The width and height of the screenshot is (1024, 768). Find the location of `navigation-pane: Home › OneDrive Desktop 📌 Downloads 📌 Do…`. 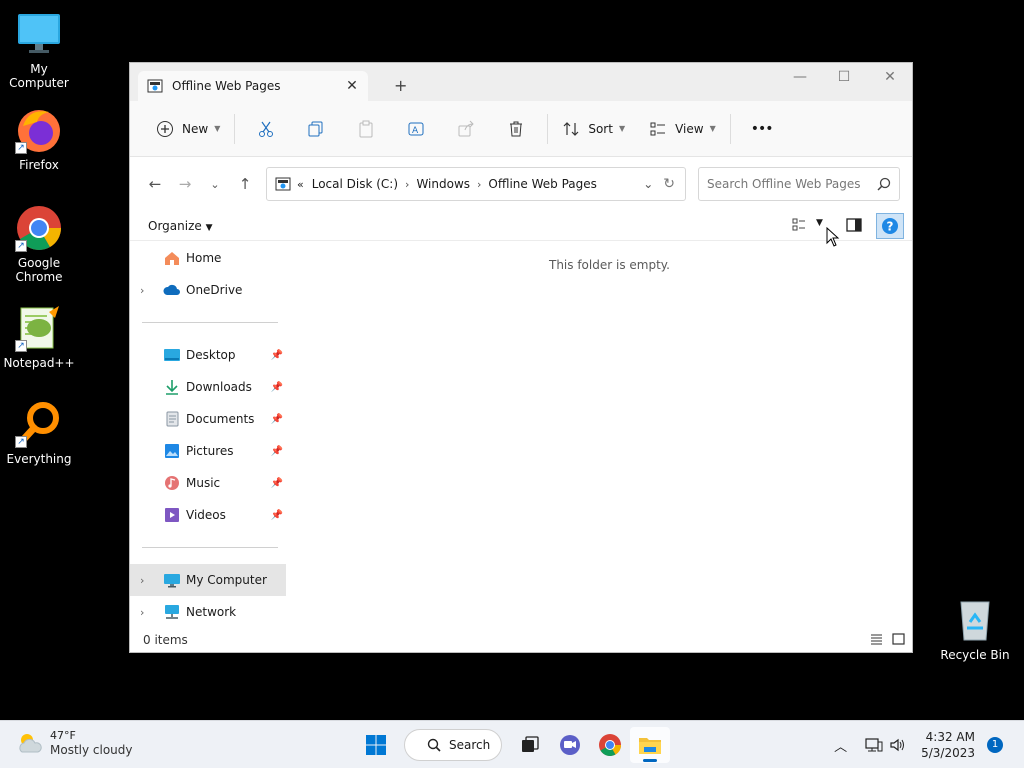

navigation-pane: Home › OneDrive Desktop 📌 Downloads 📌 Do… is located at coordinates (208, 436).